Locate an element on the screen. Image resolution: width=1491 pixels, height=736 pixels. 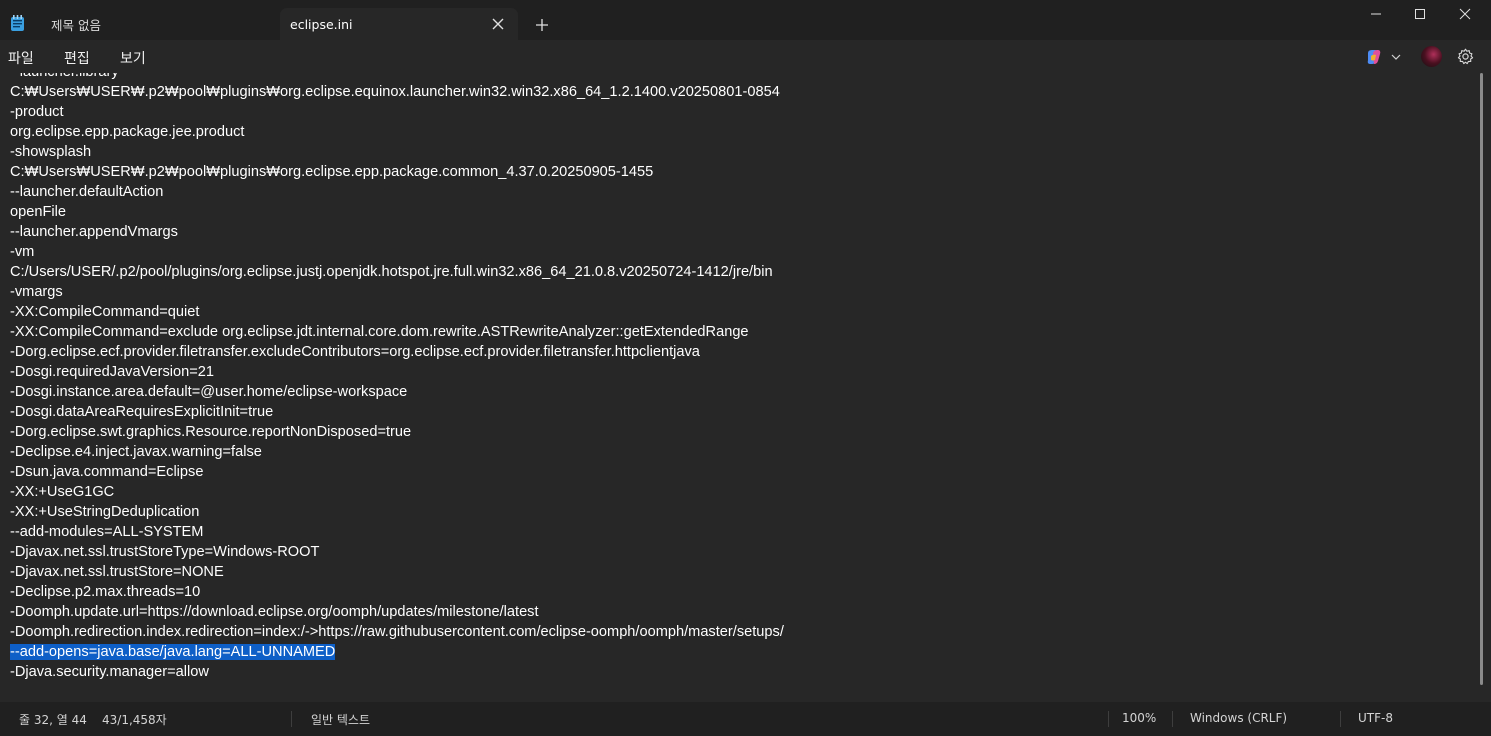
editor-line: -Declipse.e4.inject.javax.warning=false is located at coordinates (397, 452).